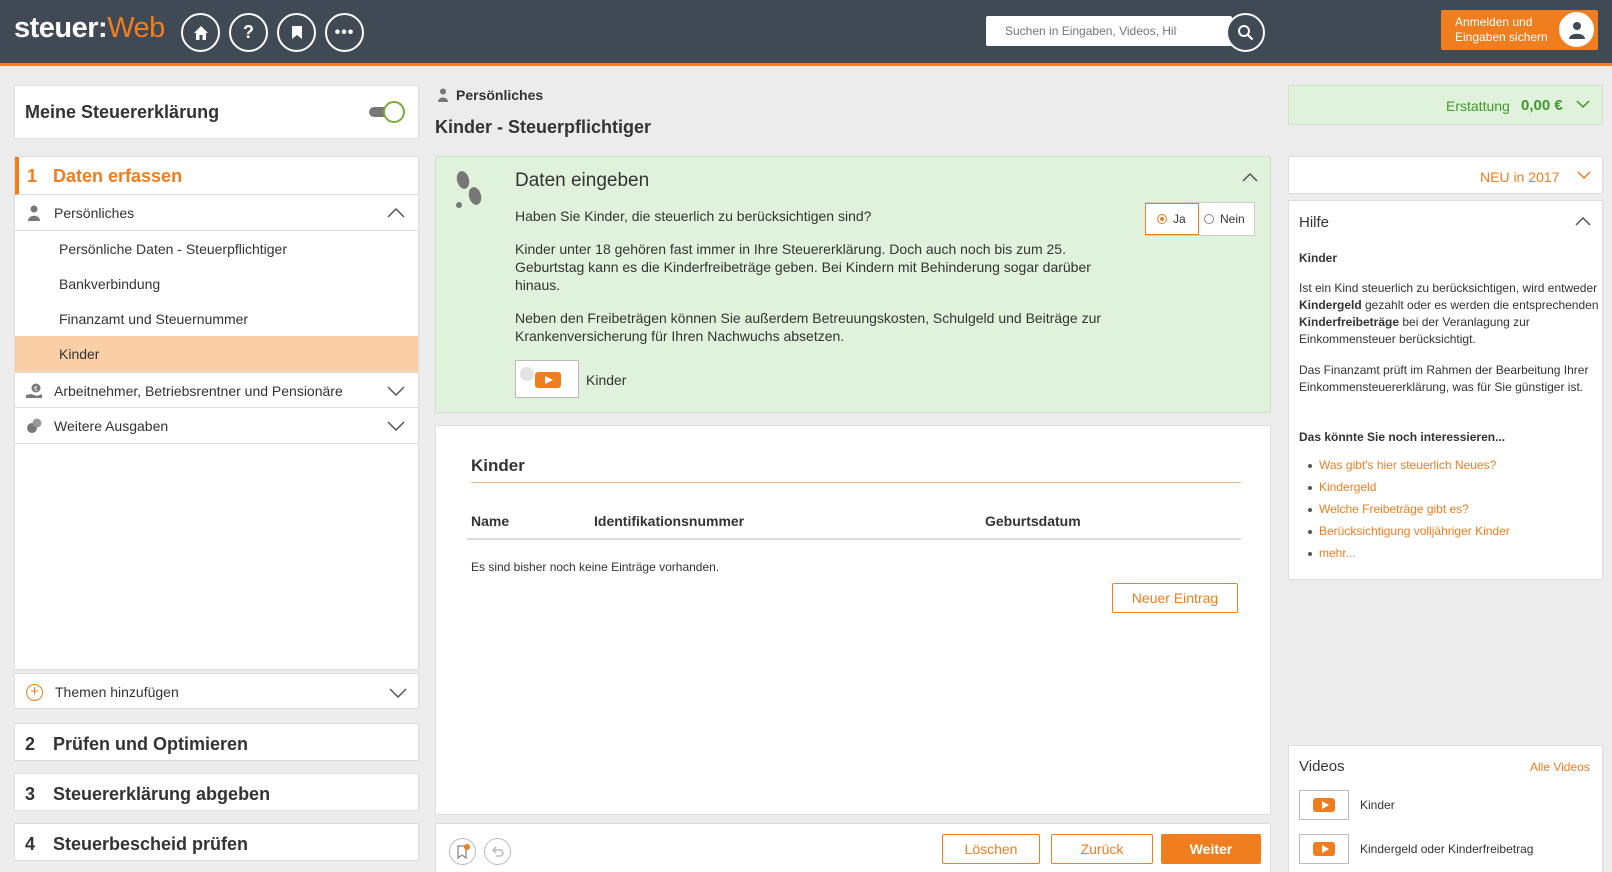 The width and height of the screenshot is (1612, 872). I want to click on video-link: Kindergeld oder Kinderfreibetrag, so click(1446, 849).